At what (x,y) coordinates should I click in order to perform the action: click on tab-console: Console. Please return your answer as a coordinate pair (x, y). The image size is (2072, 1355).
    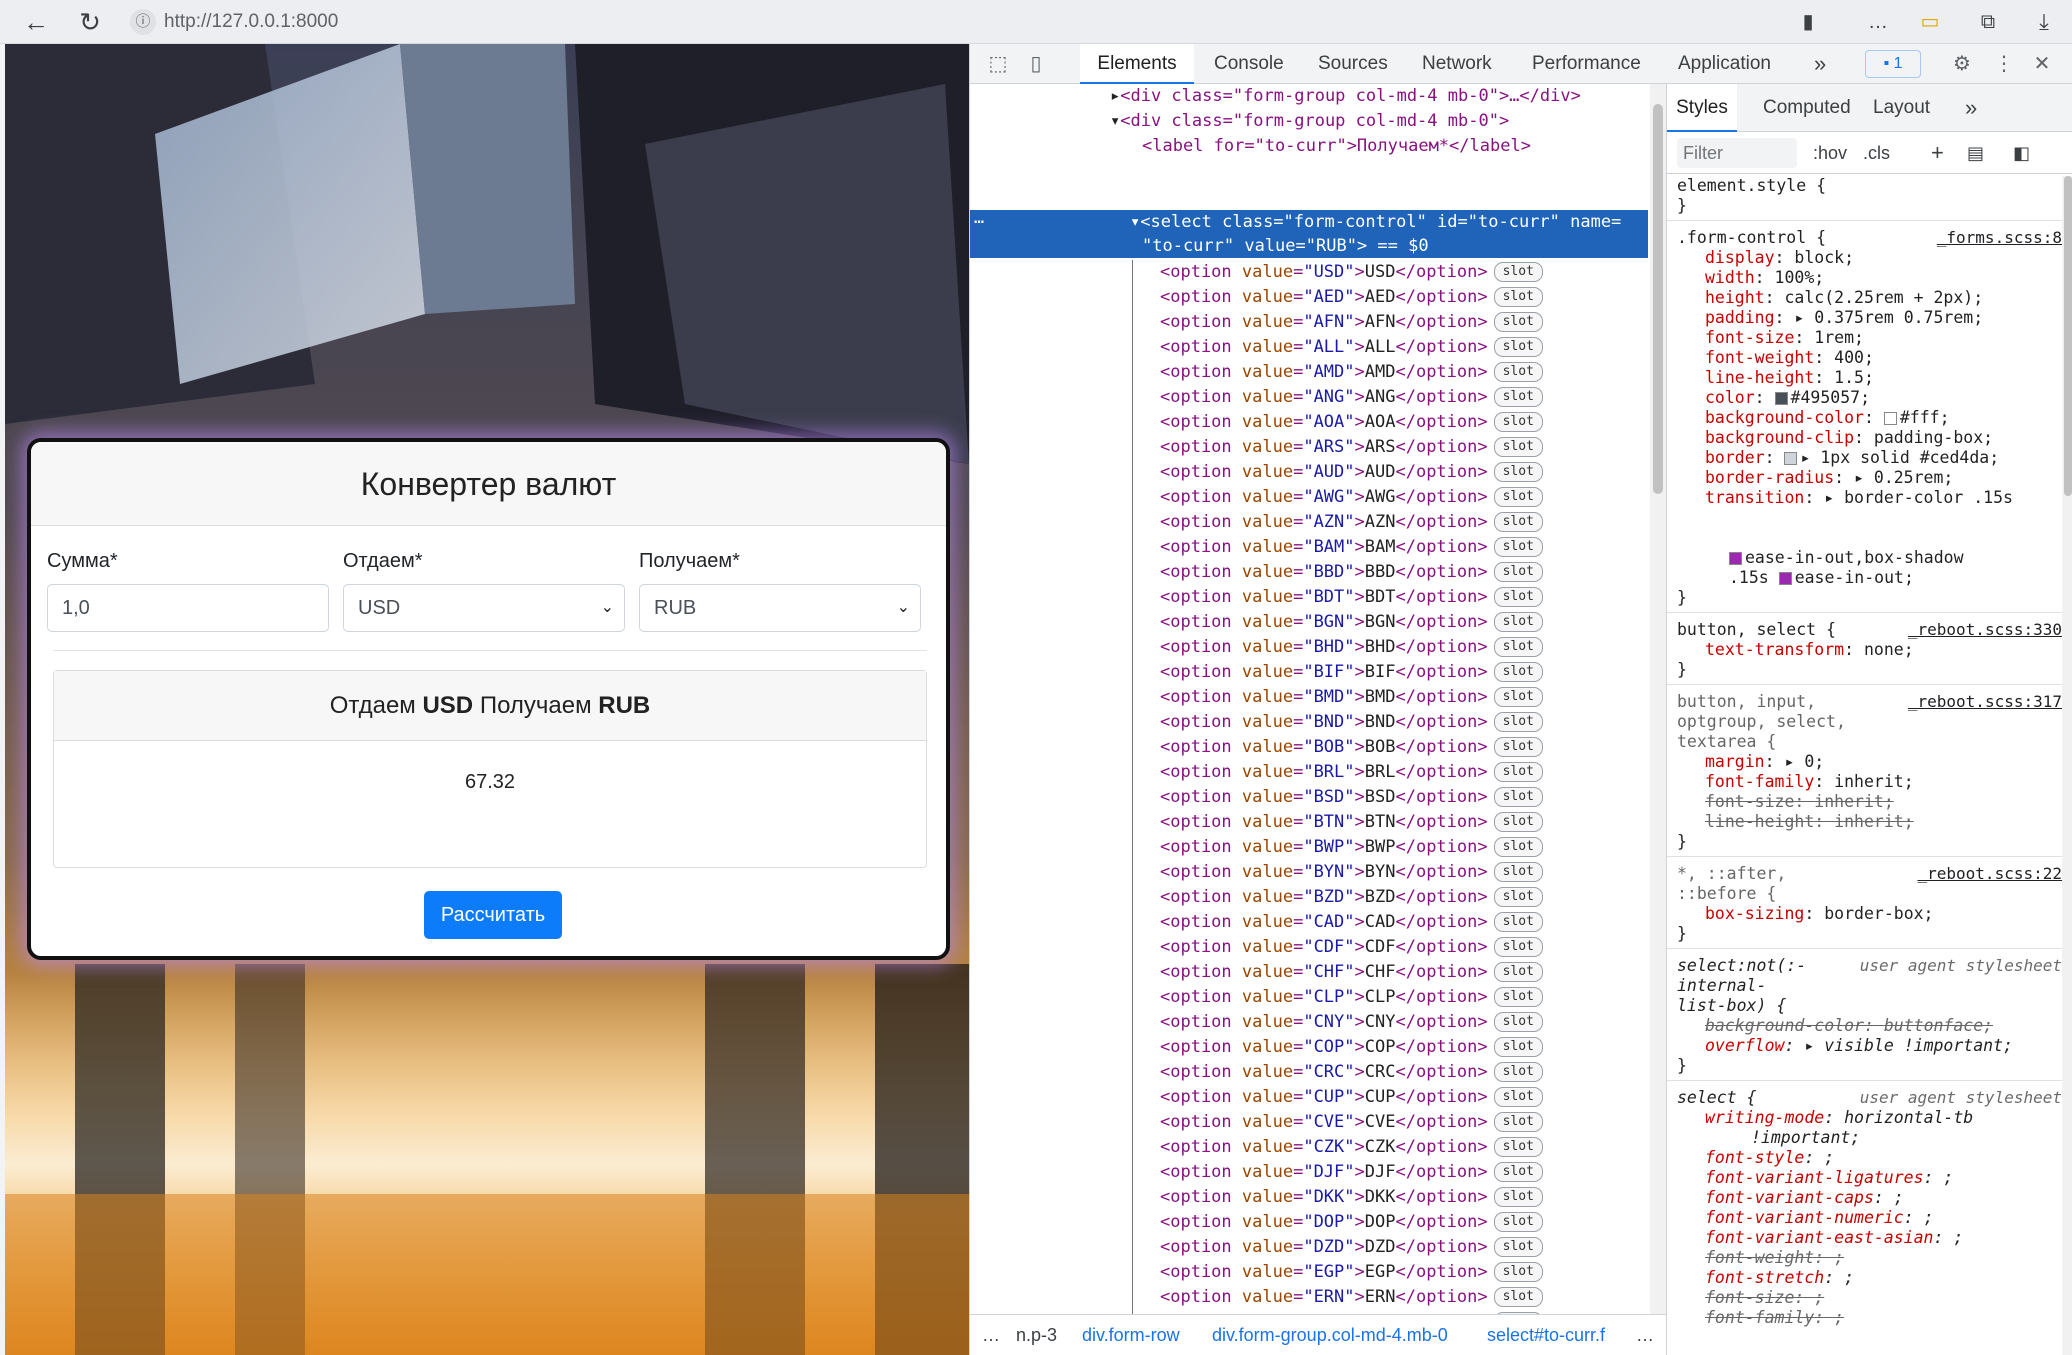
    Looking at the image, I should click on (1249, 64).